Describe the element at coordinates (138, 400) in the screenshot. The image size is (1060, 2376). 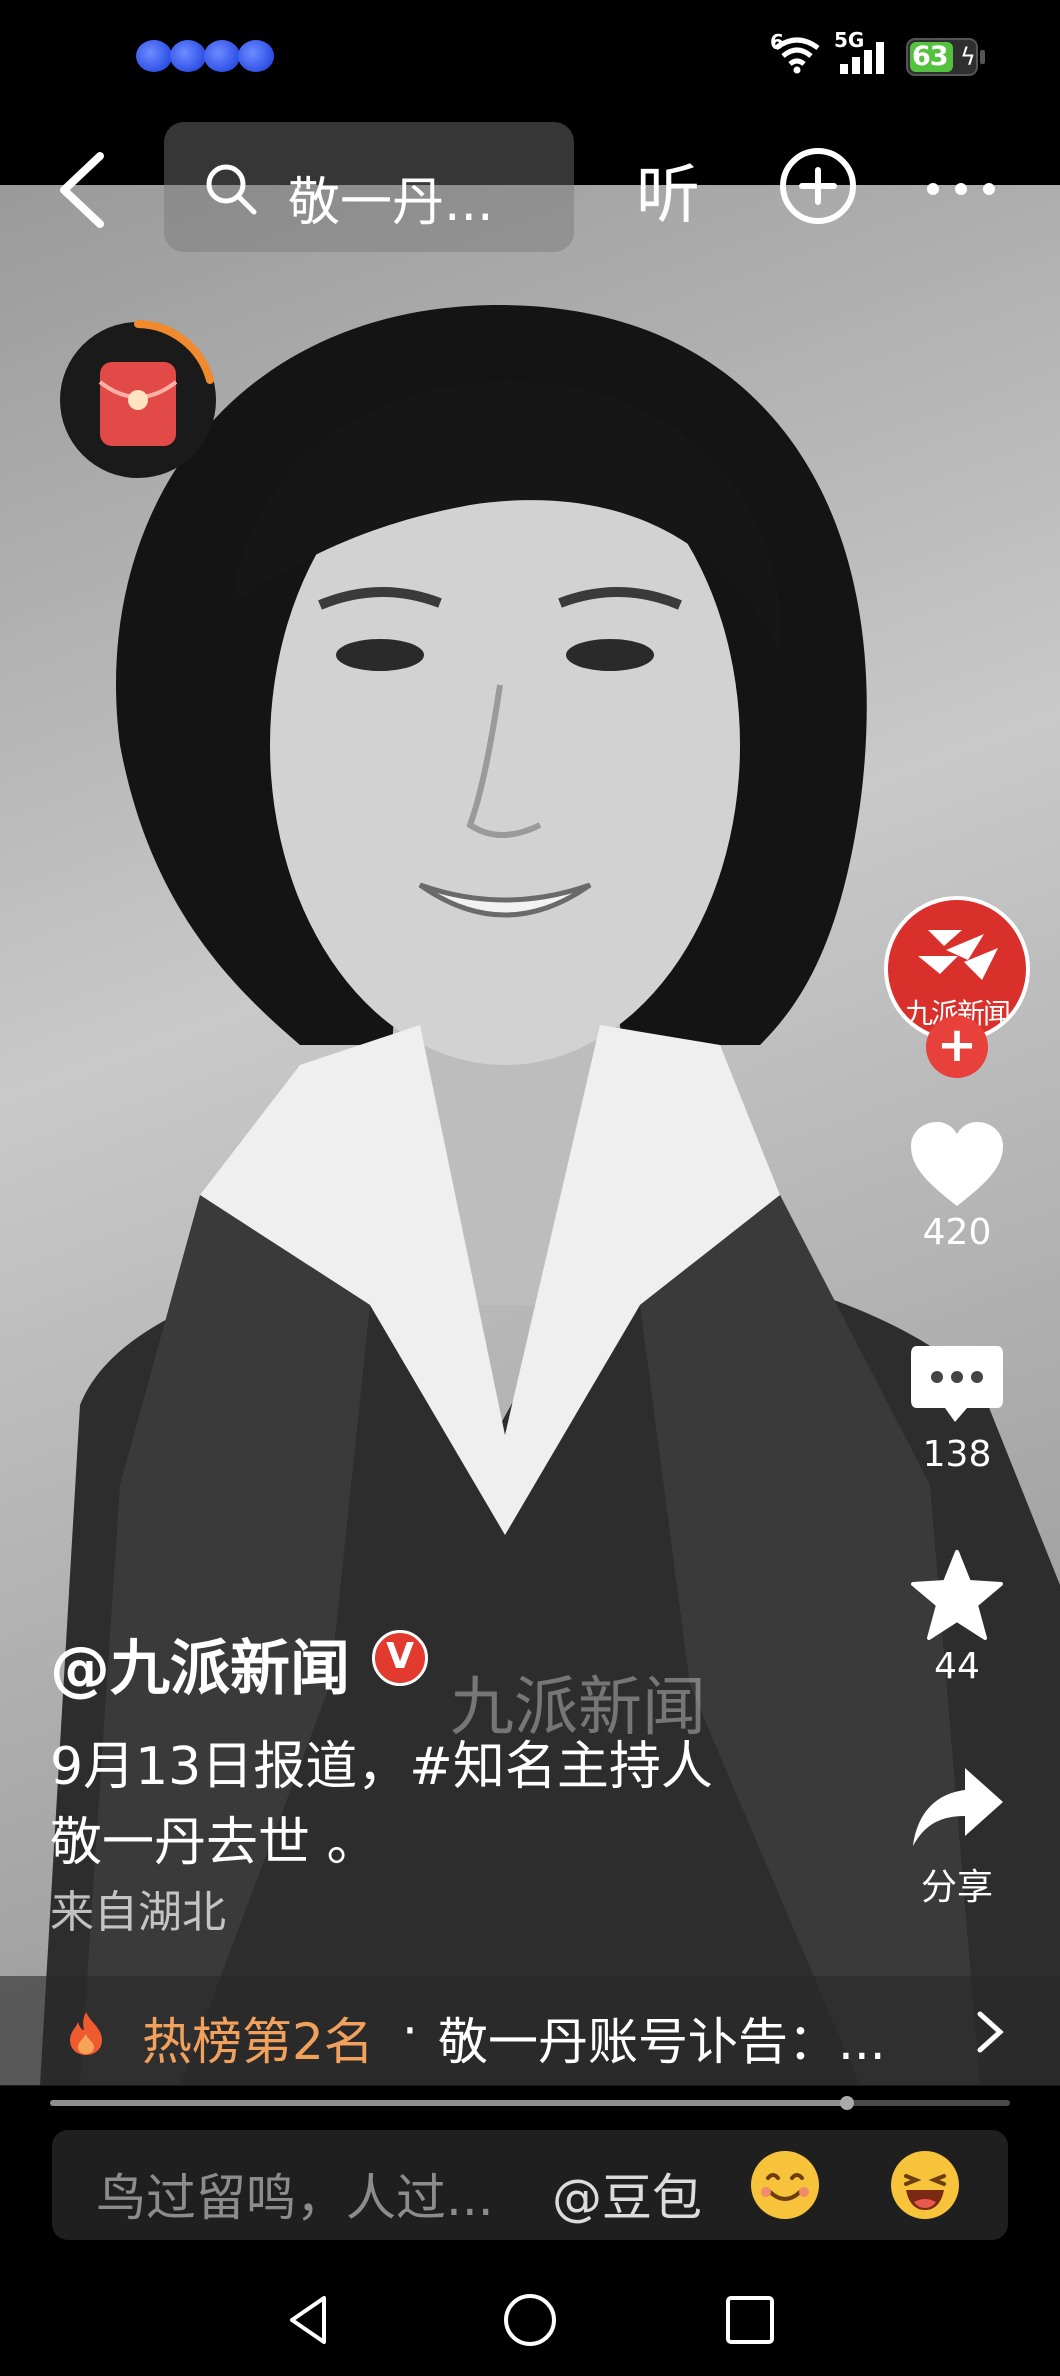
I see `red-packet-icon` at that location.